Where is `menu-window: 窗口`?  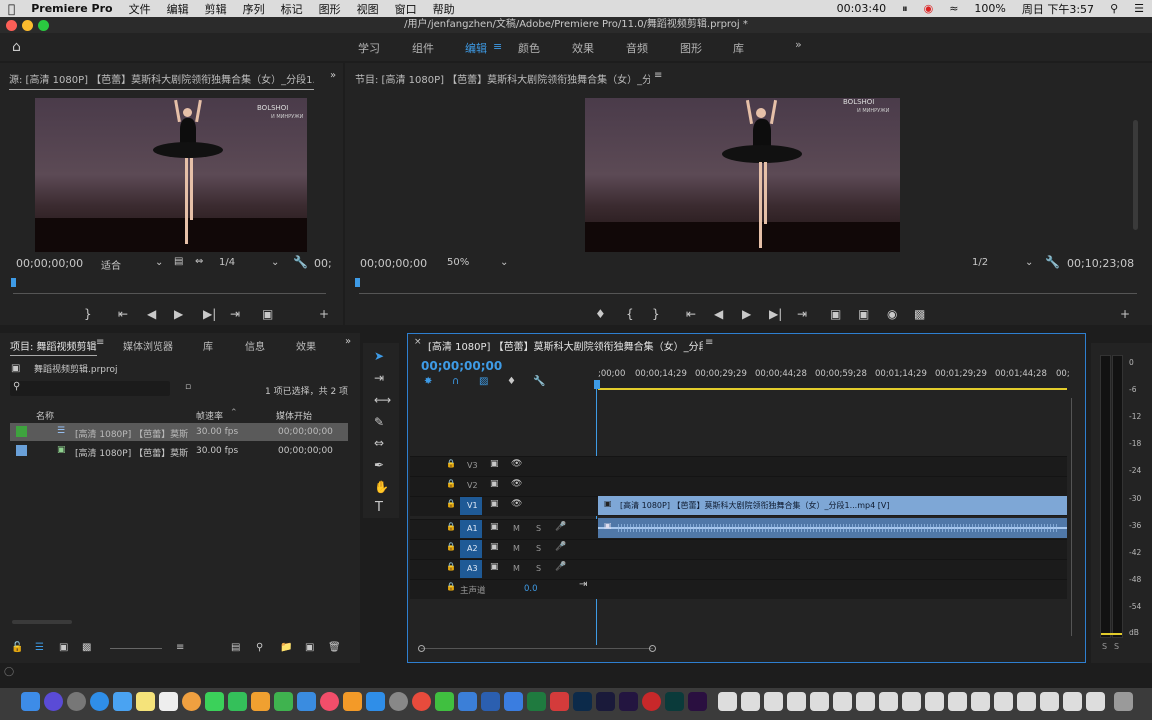
menu-window: 窗口 is located at coordinates (406, 9).